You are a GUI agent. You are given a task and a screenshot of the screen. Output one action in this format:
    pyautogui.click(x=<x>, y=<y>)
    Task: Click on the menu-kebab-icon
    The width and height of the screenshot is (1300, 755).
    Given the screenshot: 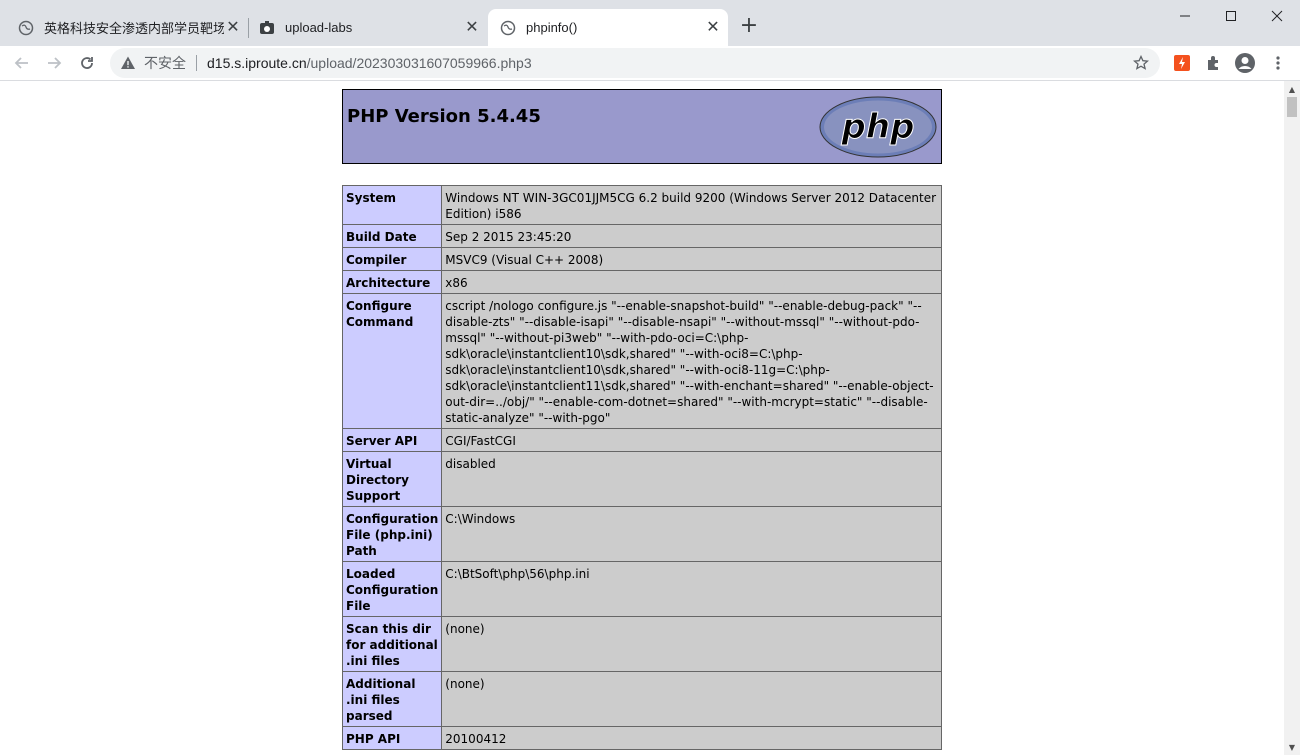 What is the action you would take?
    pyautogui.click(x=1278, y=63)
    